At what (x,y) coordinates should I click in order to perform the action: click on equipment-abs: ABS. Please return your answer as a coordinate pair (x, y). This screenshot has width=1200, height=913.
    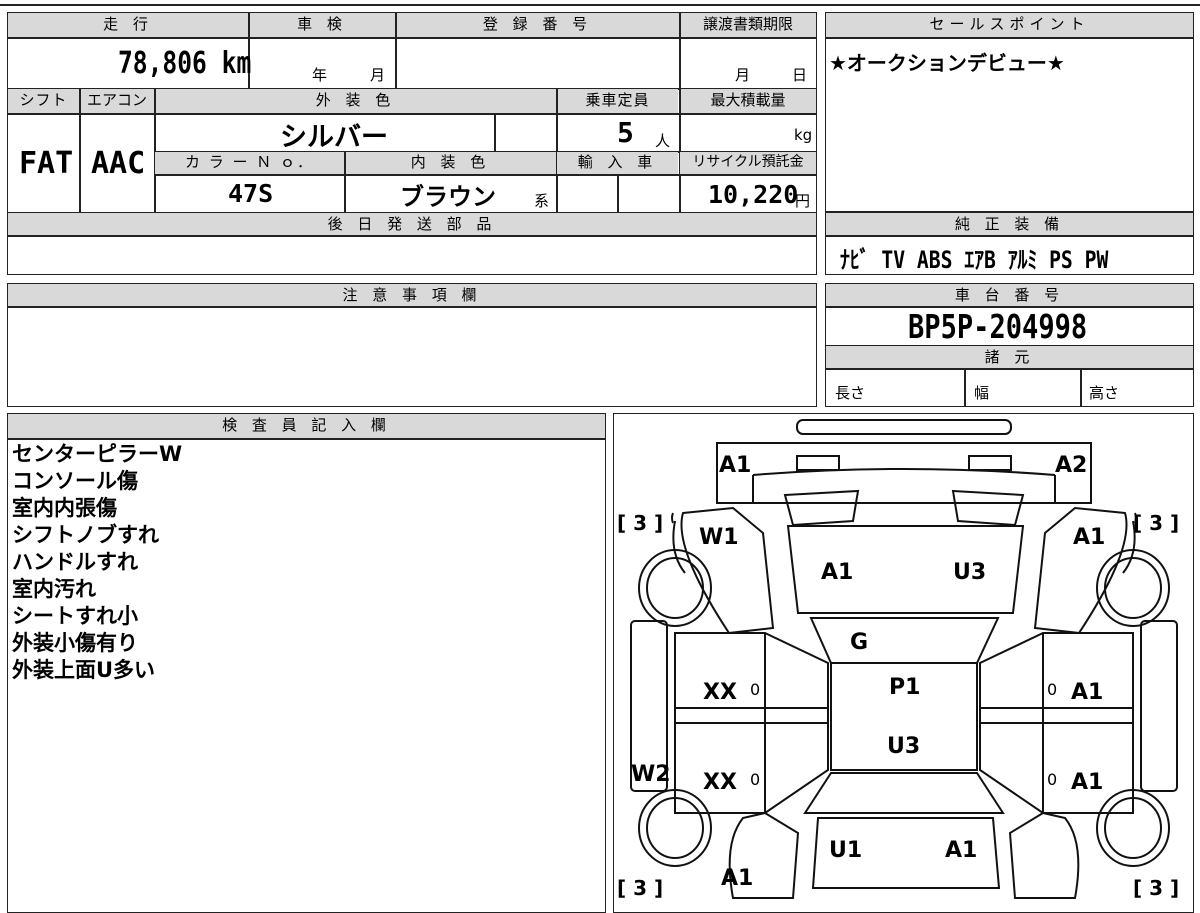
    Looking at the image, I should click on (934, 260).